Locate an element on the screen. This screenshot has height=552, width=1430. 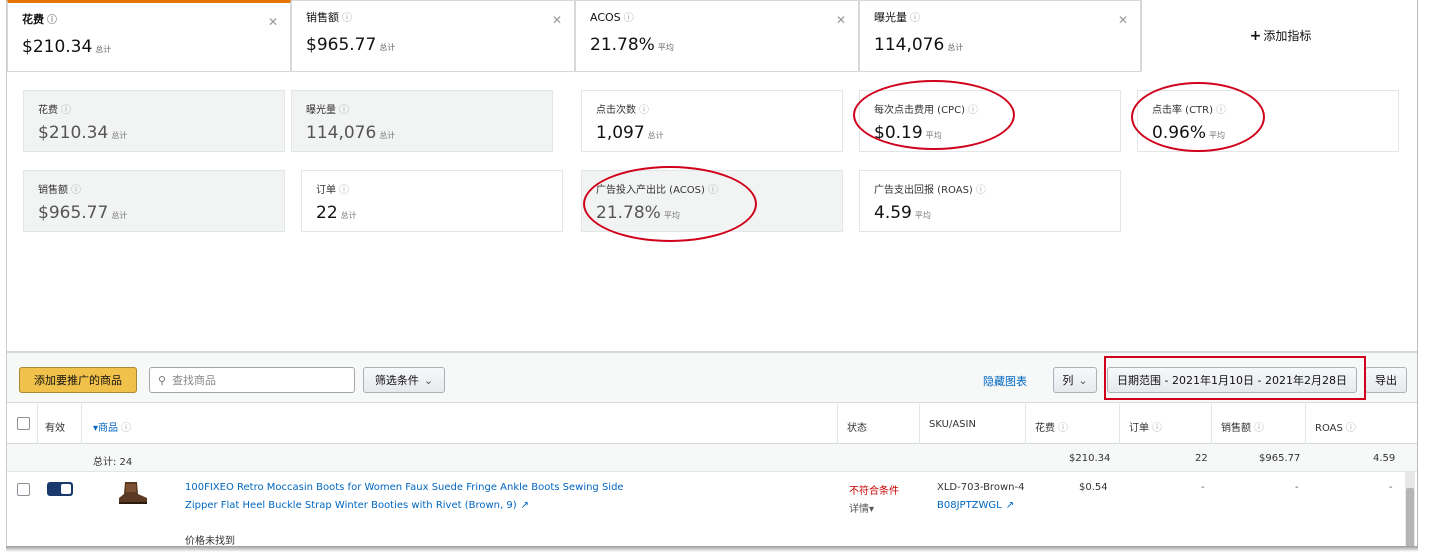
metric-tab-impressions: 曝光量 ⓘ ✕ 114,076 总计 is located at coordinates (1000, 36).